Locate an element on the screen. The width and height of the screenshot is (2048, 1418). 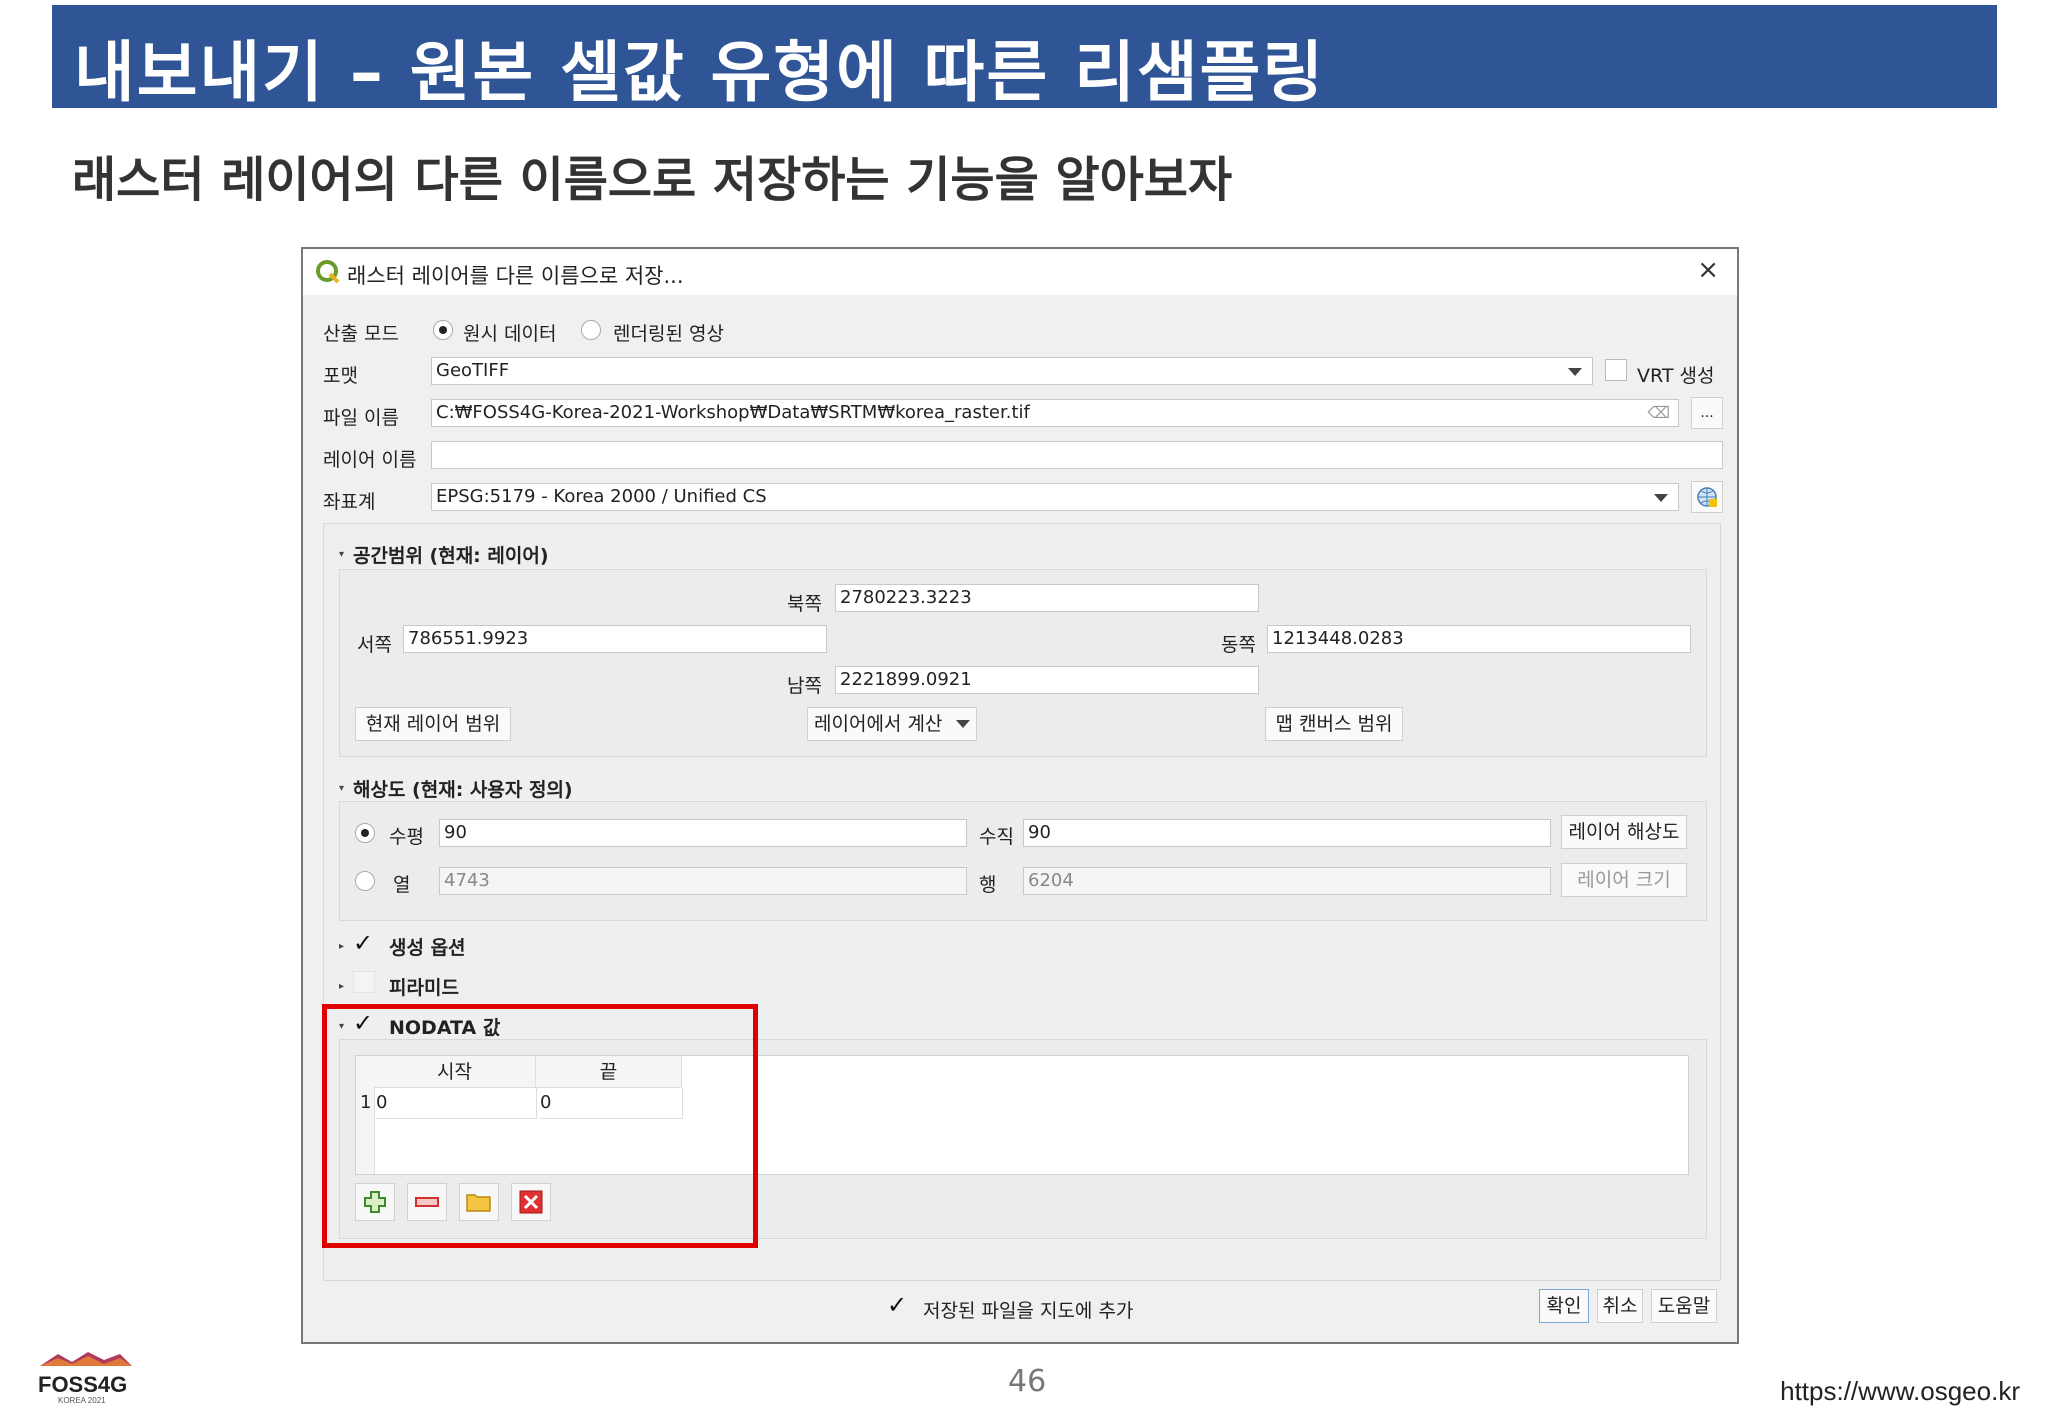
layer-name-input is located at coordinates (1077, 455).